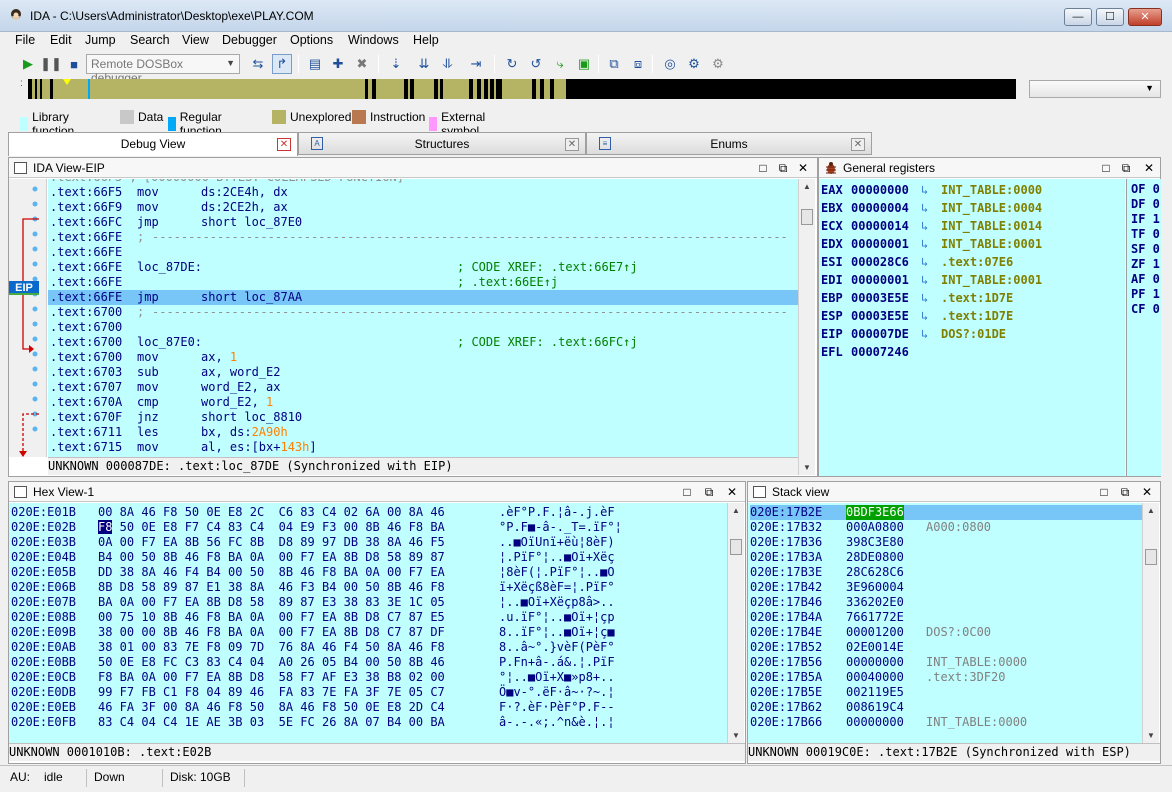  I want to click on code-line: .text:6703 sub ax, word_E2, so click(423, 372).